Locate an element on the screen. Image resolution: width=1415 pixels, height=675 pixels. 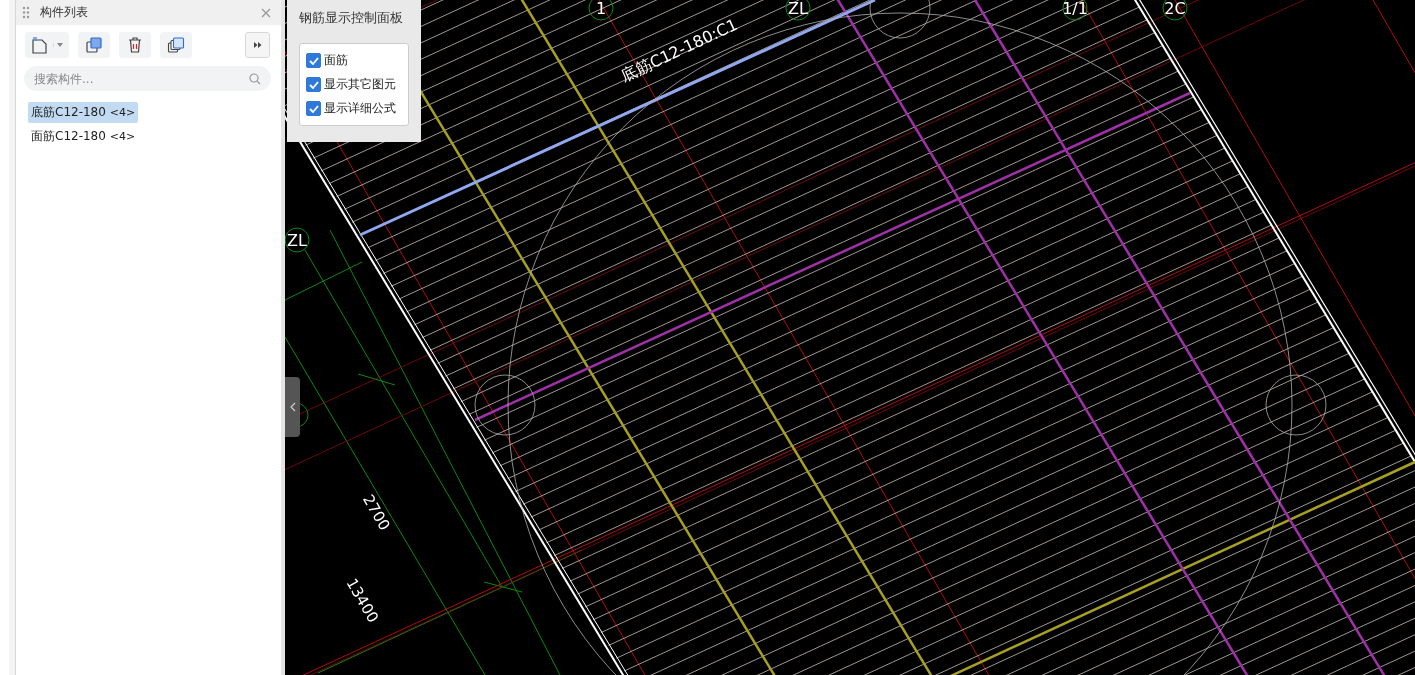
axis-bubble: 1 is located at coordinates (601, 10).